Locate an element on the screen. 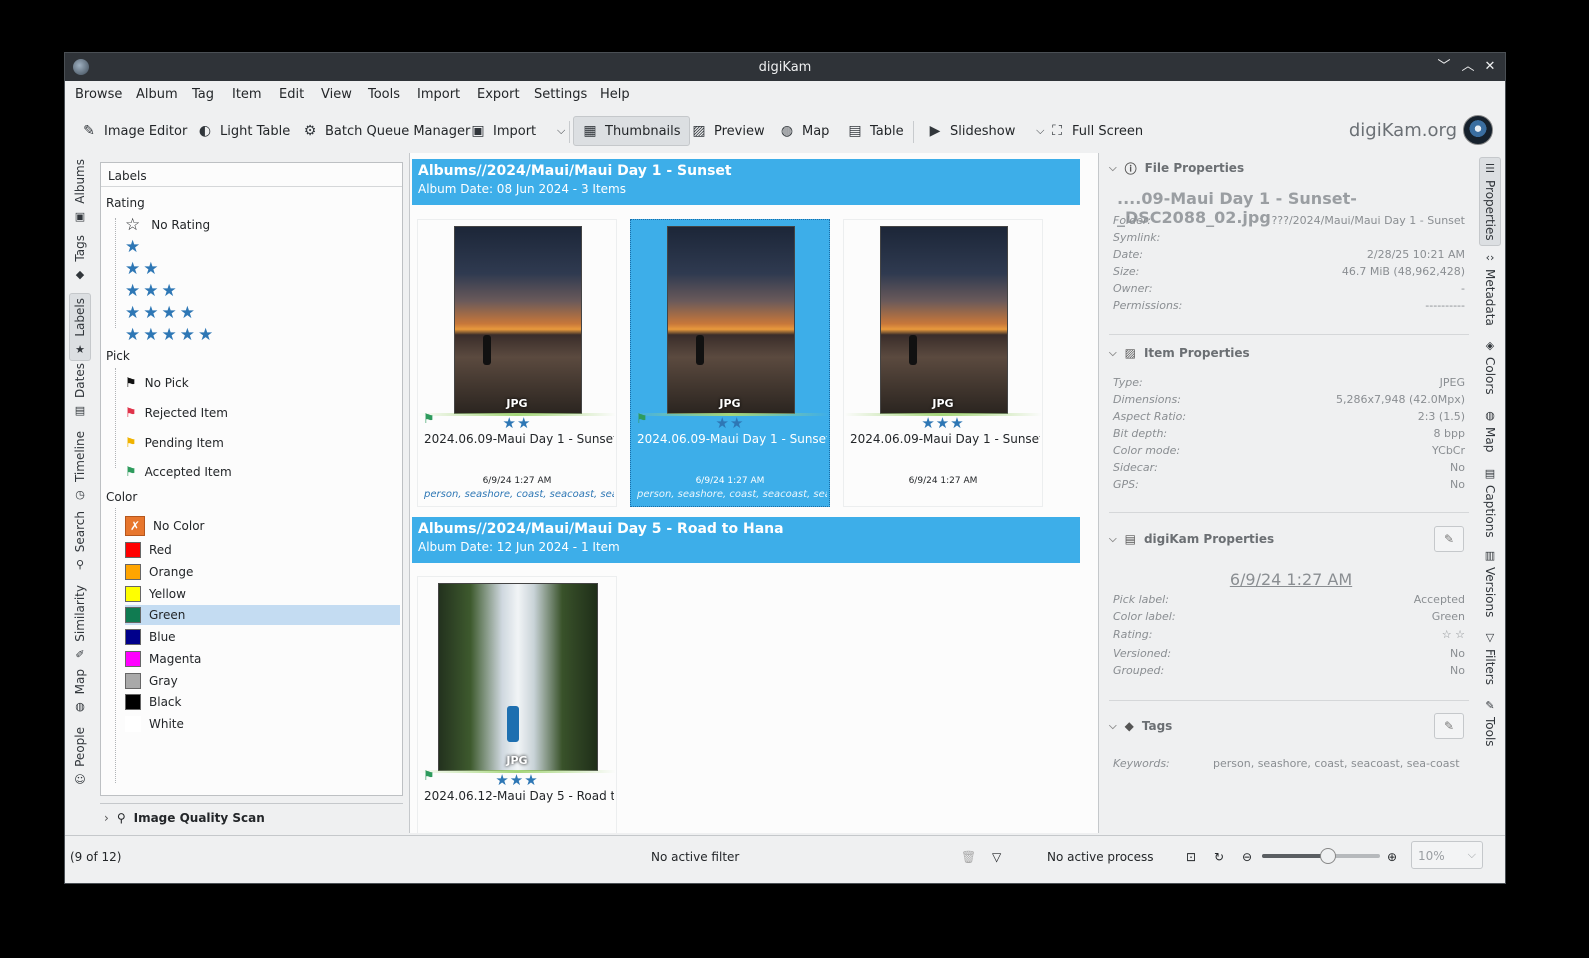 Image resolution: width=1589 pixels, height=958 pixels. rating-4: ★★★★ is located at coordinates (262, 313).